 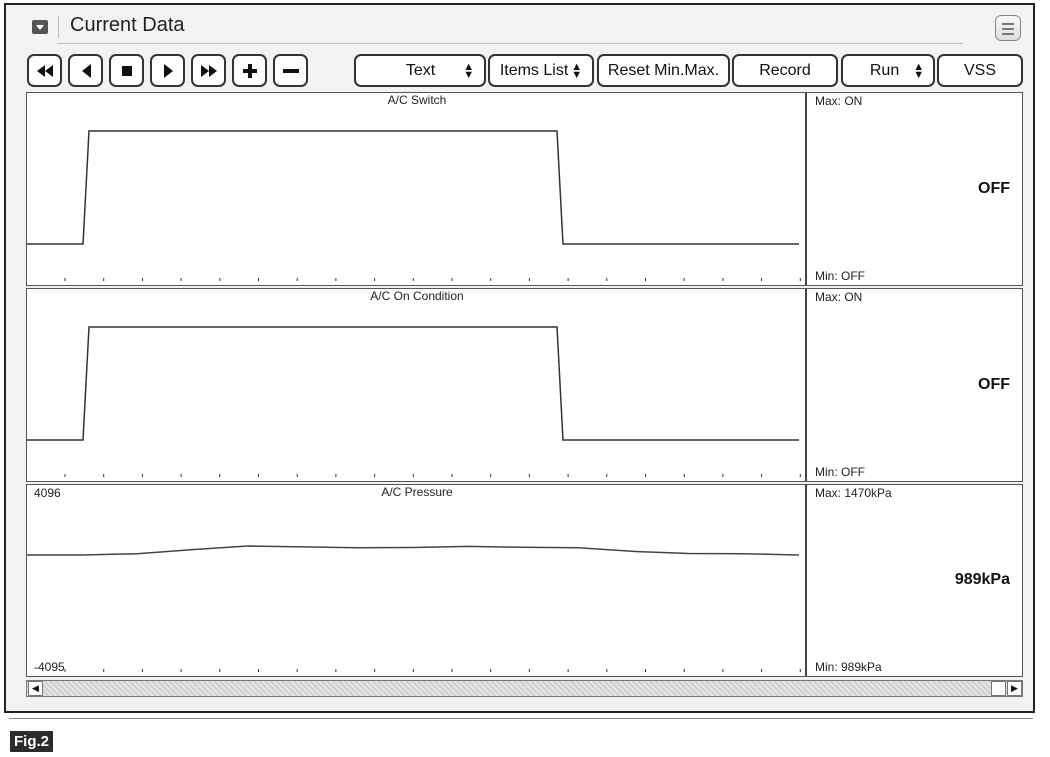 I want to click on panel-title: A/C Switch, so click(x=417, y=100).